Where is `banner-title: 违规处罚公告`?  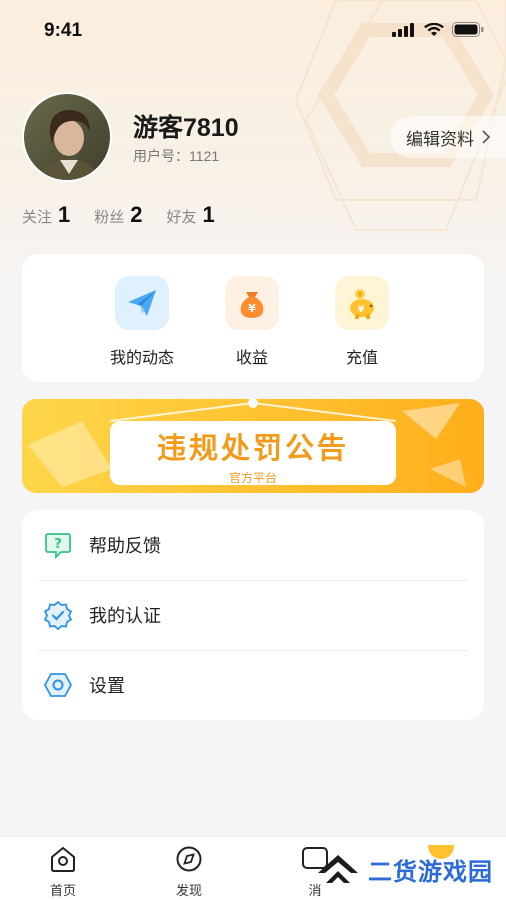 banner-title: 违规处罚公告 is located at coordinates (252, 449).